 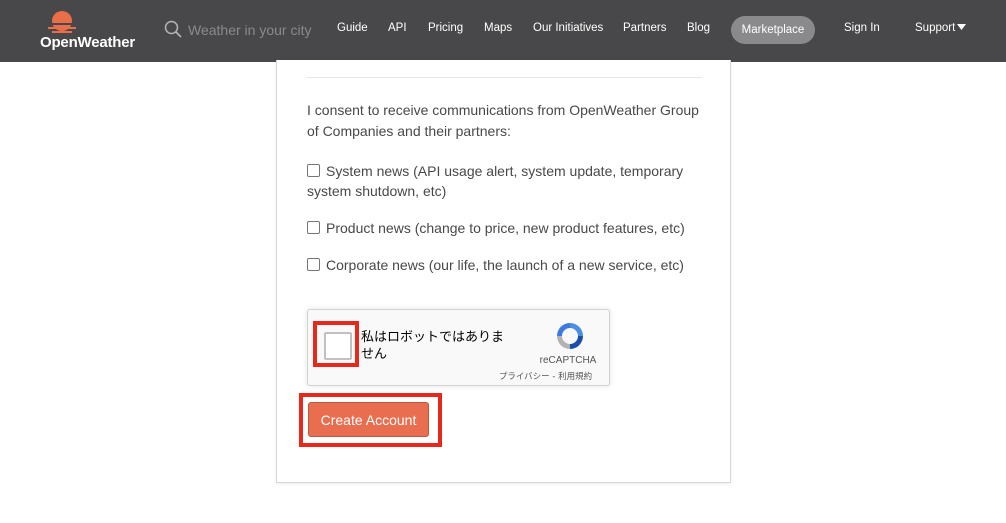 I want to click on search-input, so click(x=256, y=30).